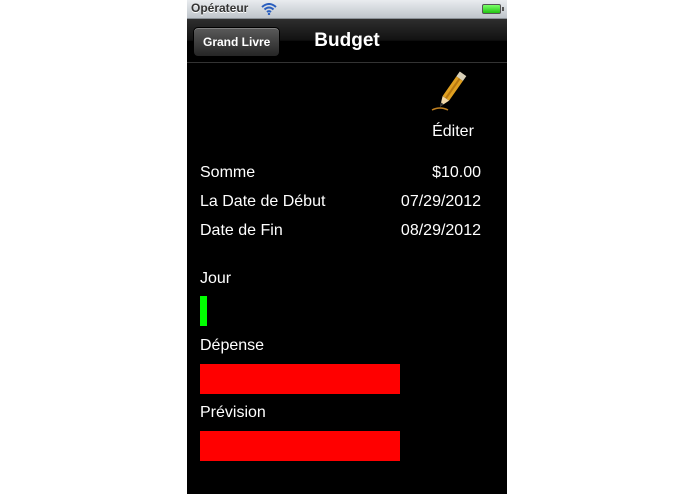 The width and height of the screenshot is (695, 494). Describe the element at coordinates (340, 231) in the screenshot. I see `end-date-row: Date de Fin 08/29/2012` at that location.